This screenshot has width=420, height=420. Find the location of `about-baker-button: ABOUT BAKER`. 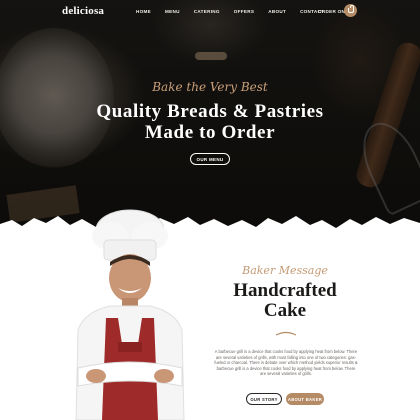

about-baker-button: ABOUT BAKER is located at coordinates (305, 399).